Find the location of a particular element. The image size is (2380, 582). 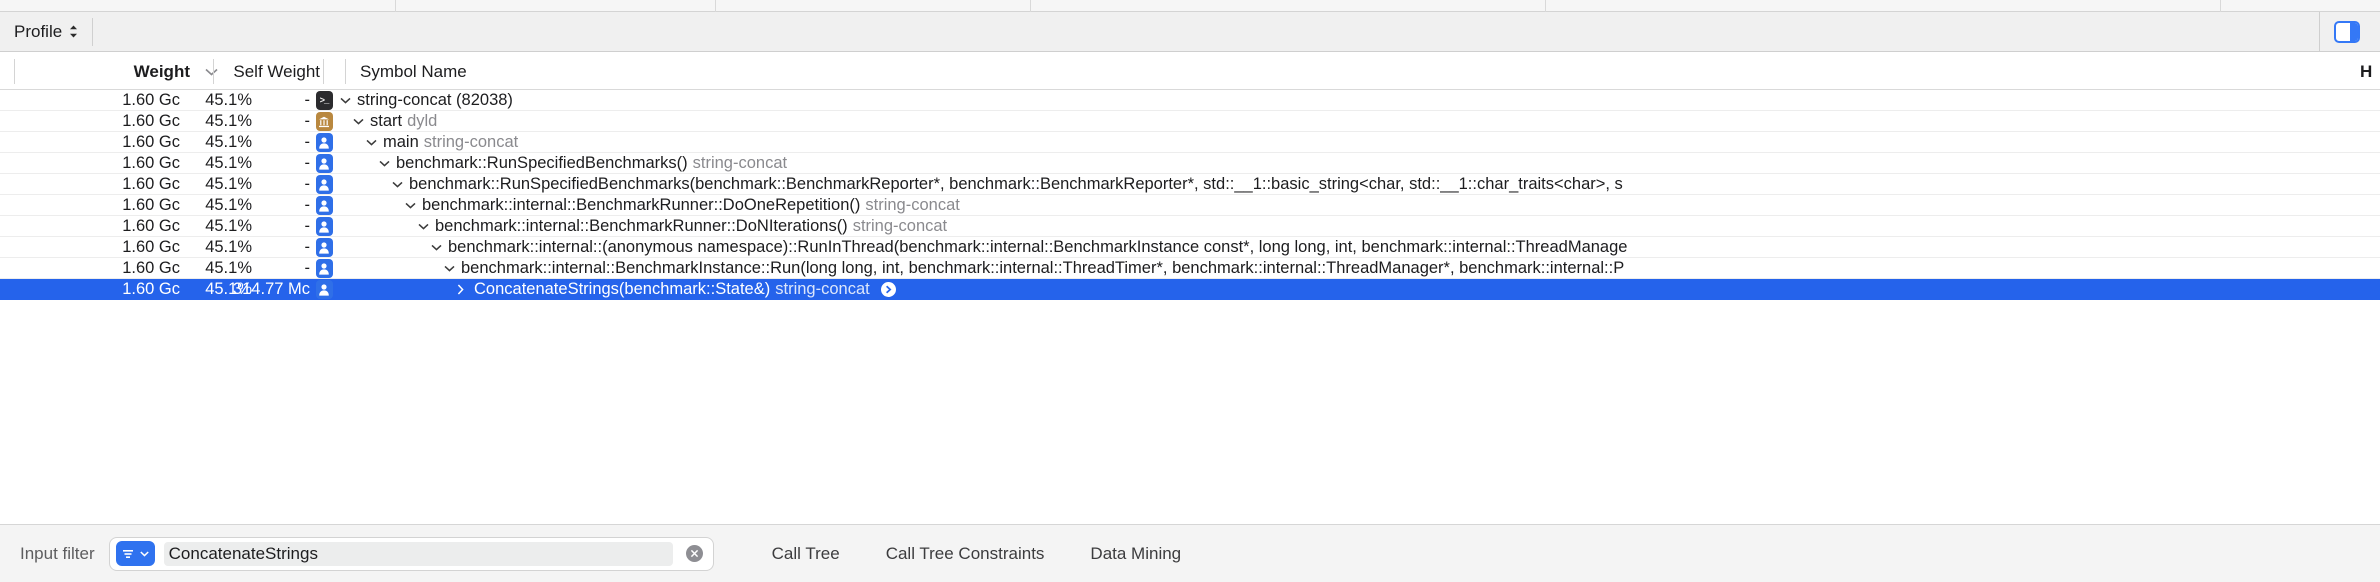

search-input: ConcatenateStrings is located at coordinates (411, 553).